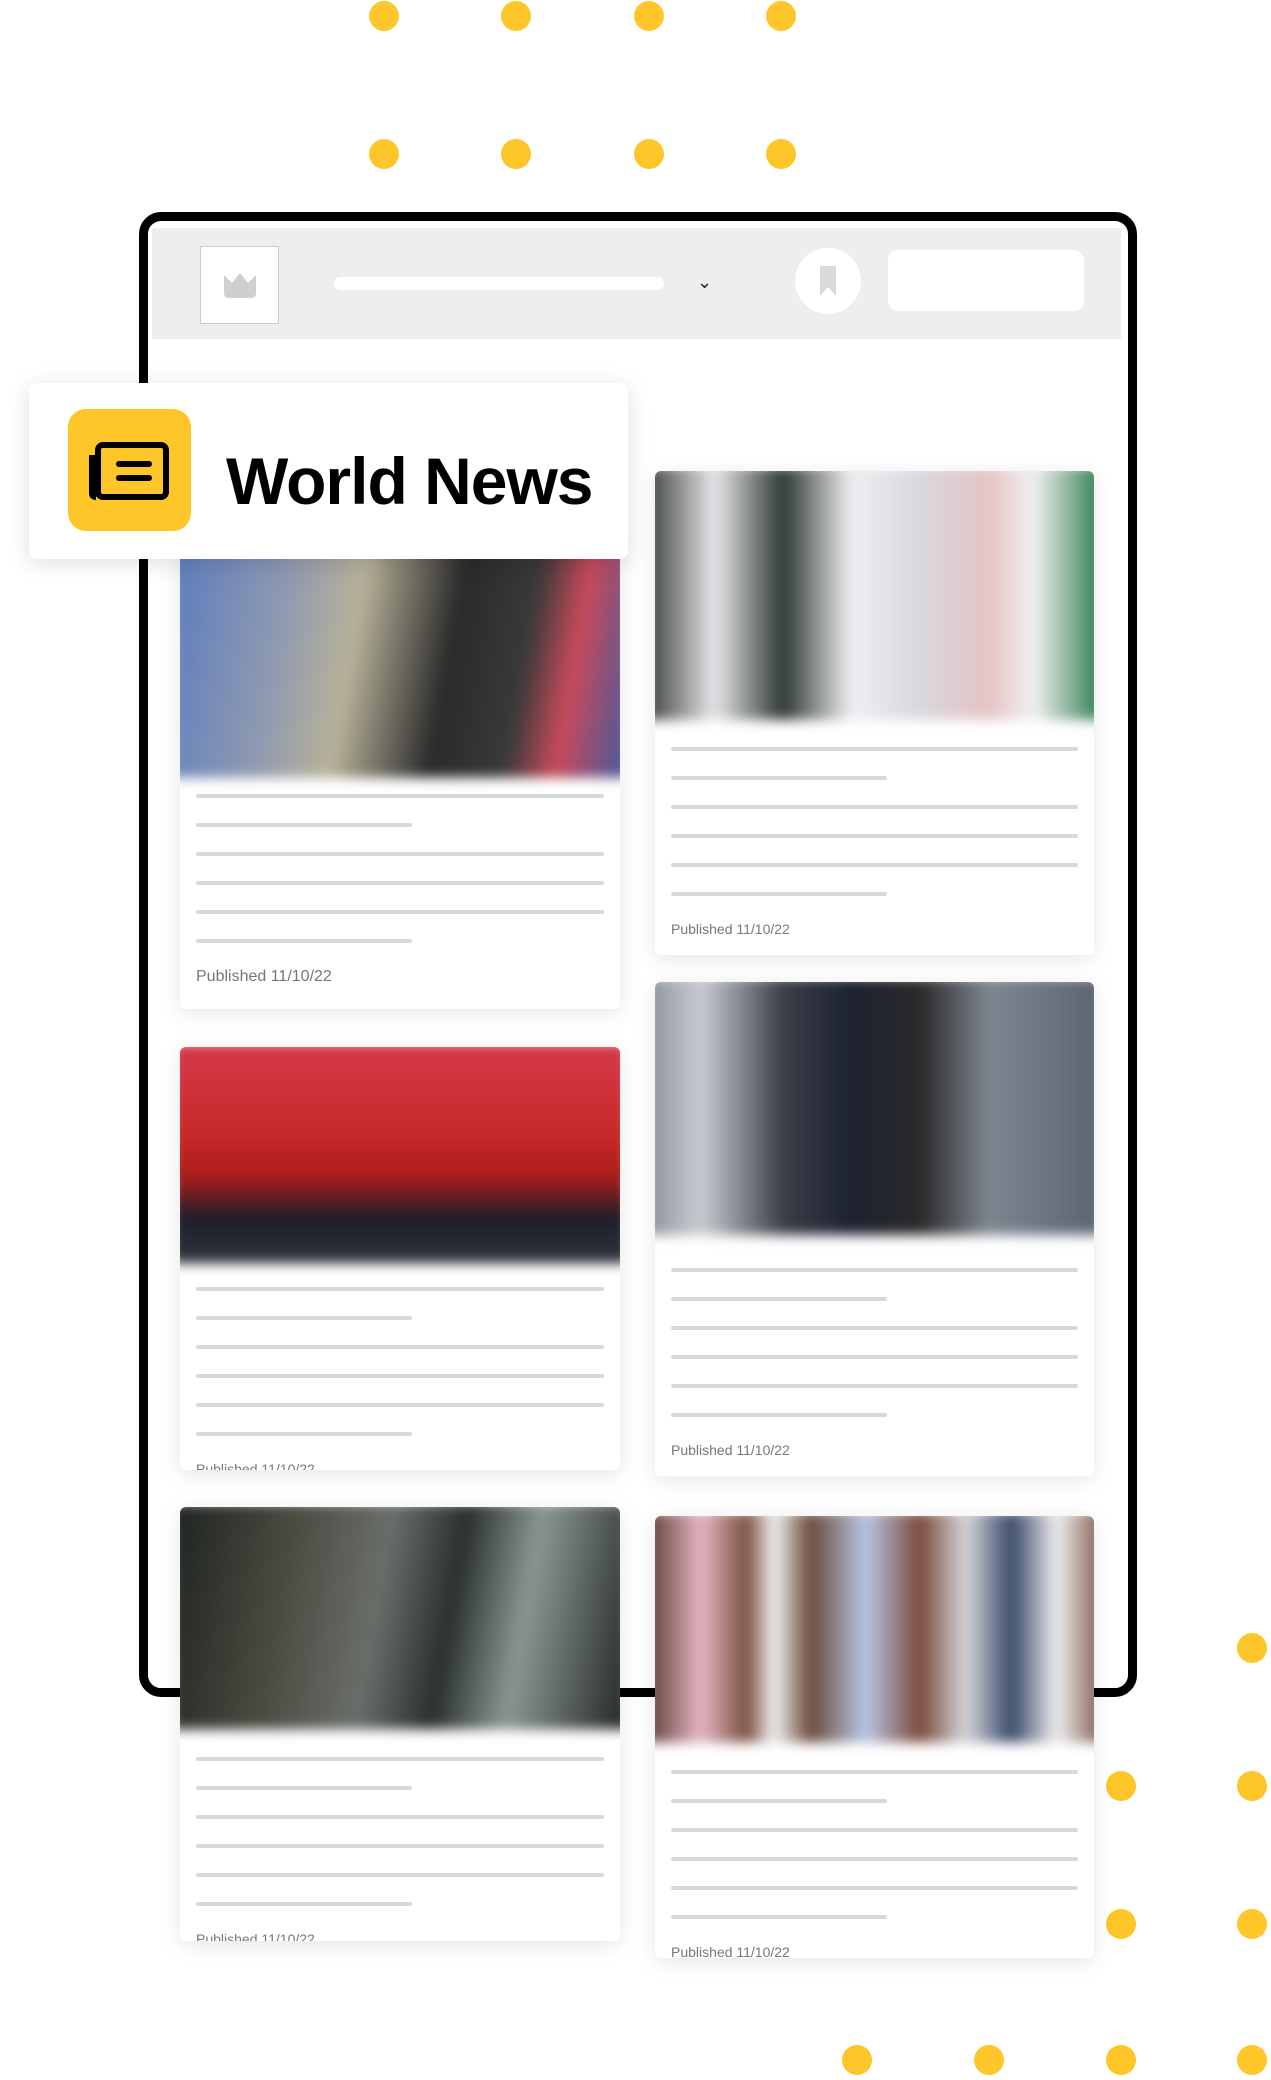  I want to click on bookmark-button, so click(828, 281).